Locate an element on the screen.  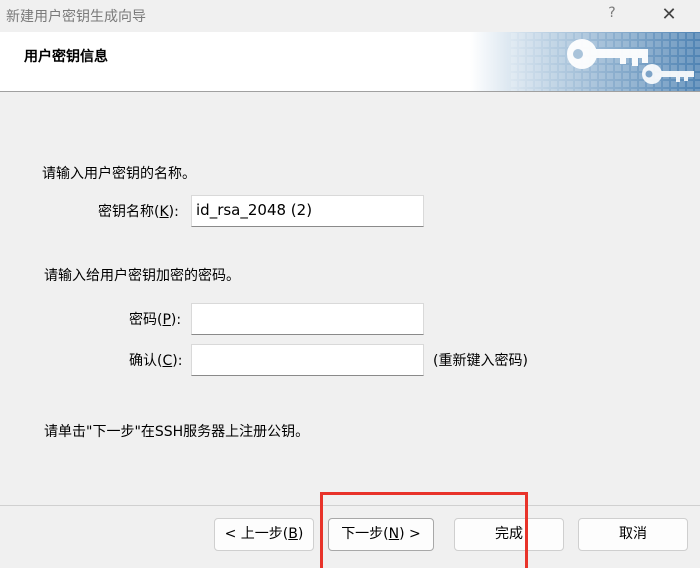
key-name-label: 密钥名称(K): is located at coordinates (138, 212).